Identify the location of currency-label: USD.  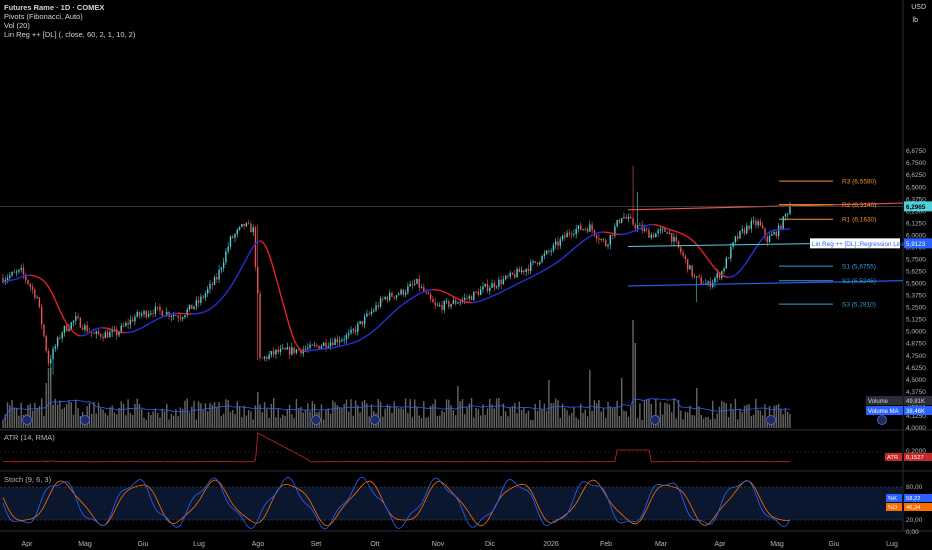
(918, 7).